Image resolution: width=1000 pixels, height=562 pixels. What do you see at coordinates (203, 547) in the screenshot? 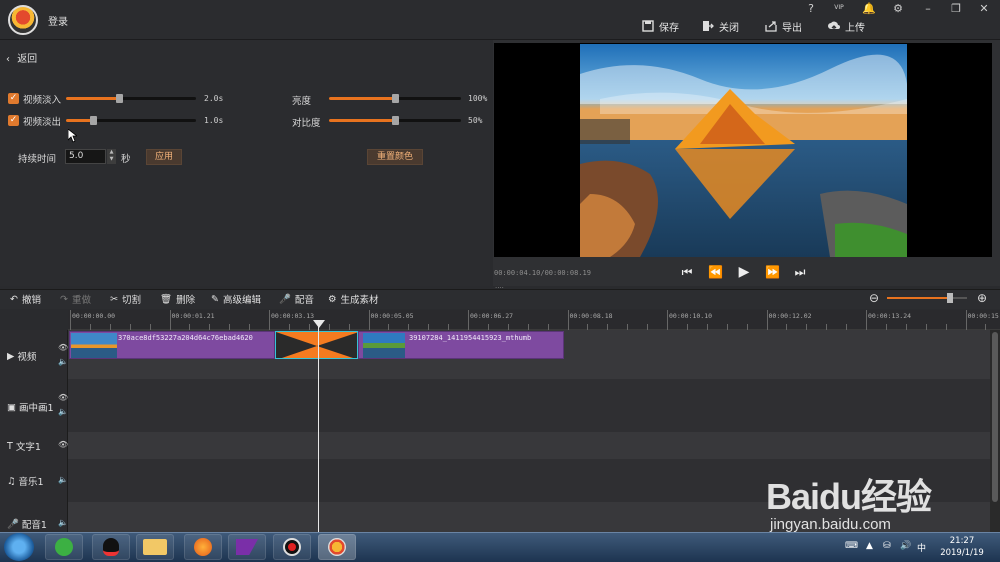
I see `taskbar-app-firefox` at bounding box center [203, 547].